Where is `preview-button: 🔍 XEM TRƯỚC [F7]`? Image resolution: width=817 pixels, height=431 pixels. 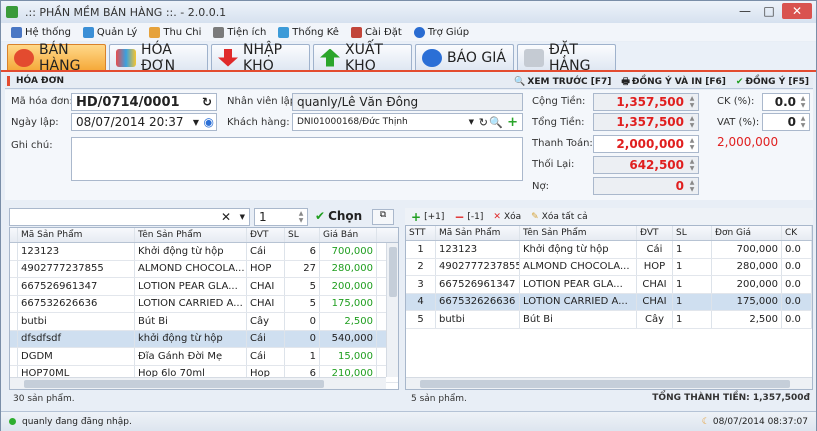 preview-button: 🔍 XEM TRƯỚC [F7] is located at coordinates (562, 82).